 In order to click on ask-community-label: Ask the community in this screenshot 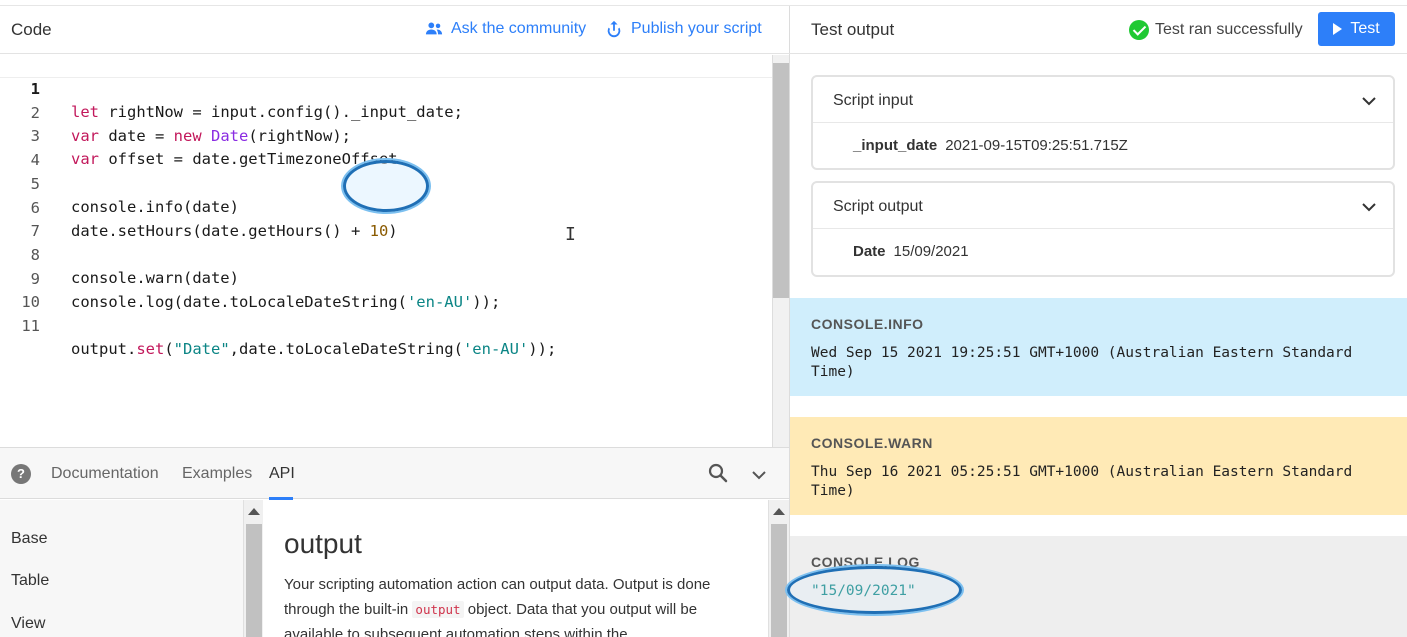, I will do `click(519, 28)`.